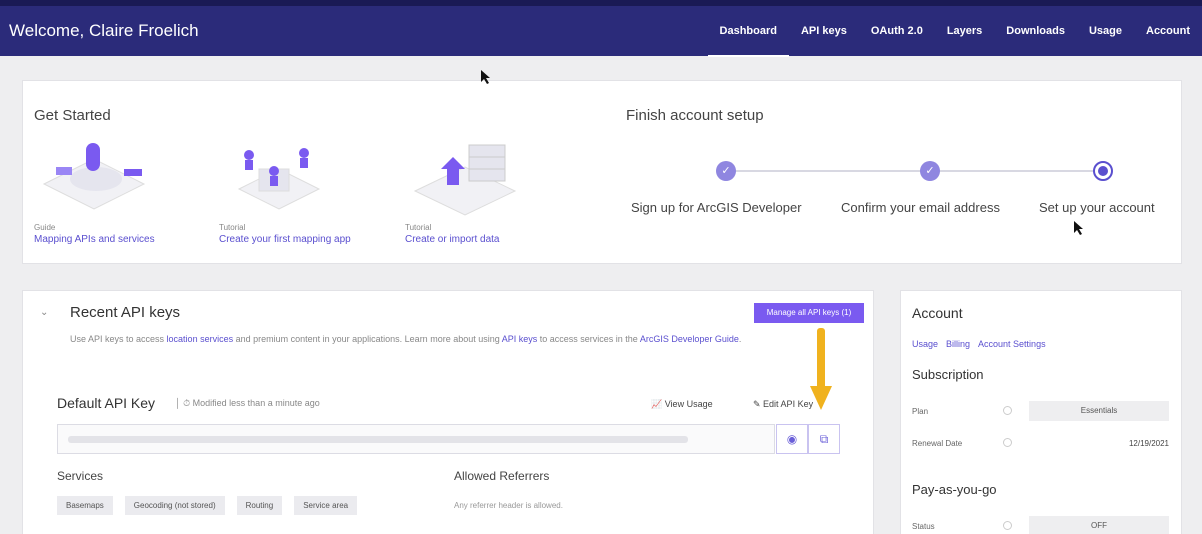 This screenshot has width=1202, height=534. I want to click on nav-api-keys: API keys, so click(824, 31).